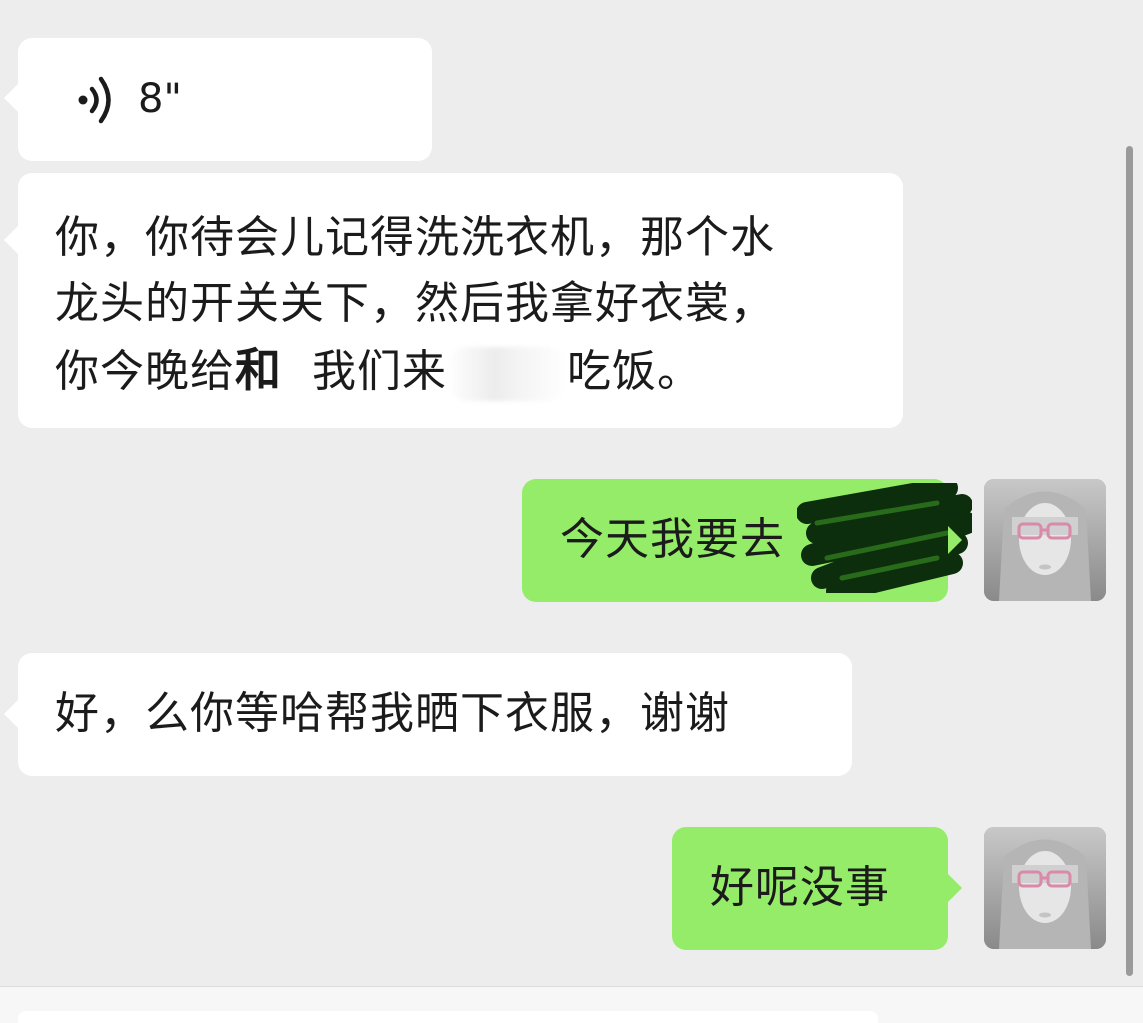 This screenshot has width=1143, height=1023. I want to click on message-text: 你今晚给, so click(145, 371).